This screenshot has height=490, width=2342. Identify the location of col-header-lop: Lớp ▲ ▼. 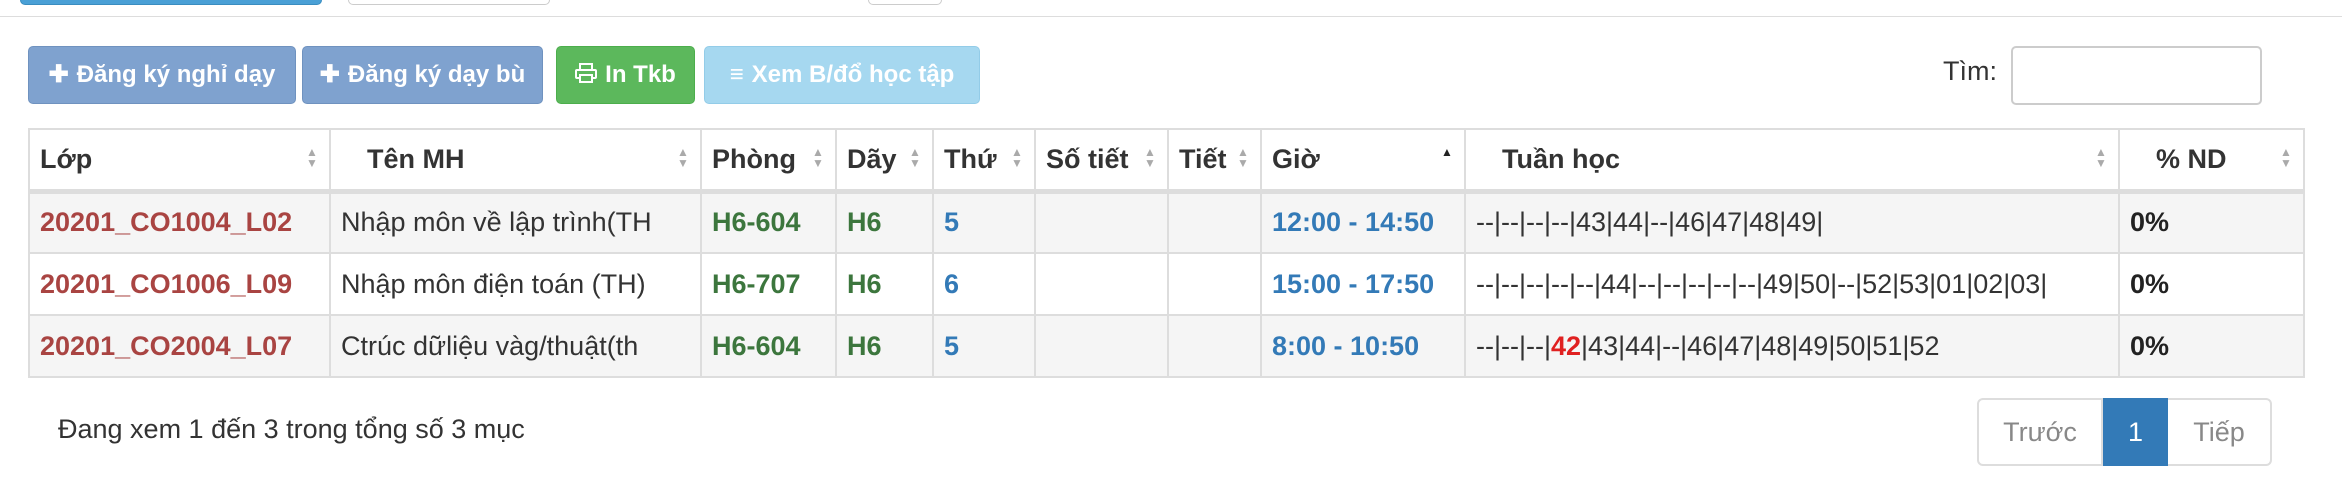
(179, 161).